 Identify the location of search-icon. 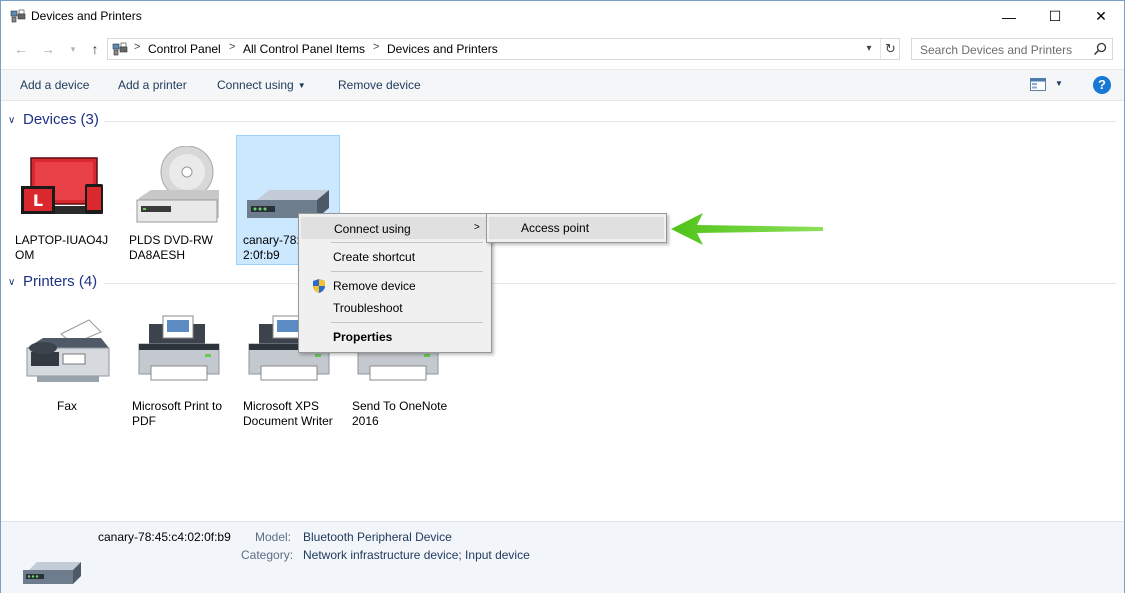
(1100, 49).